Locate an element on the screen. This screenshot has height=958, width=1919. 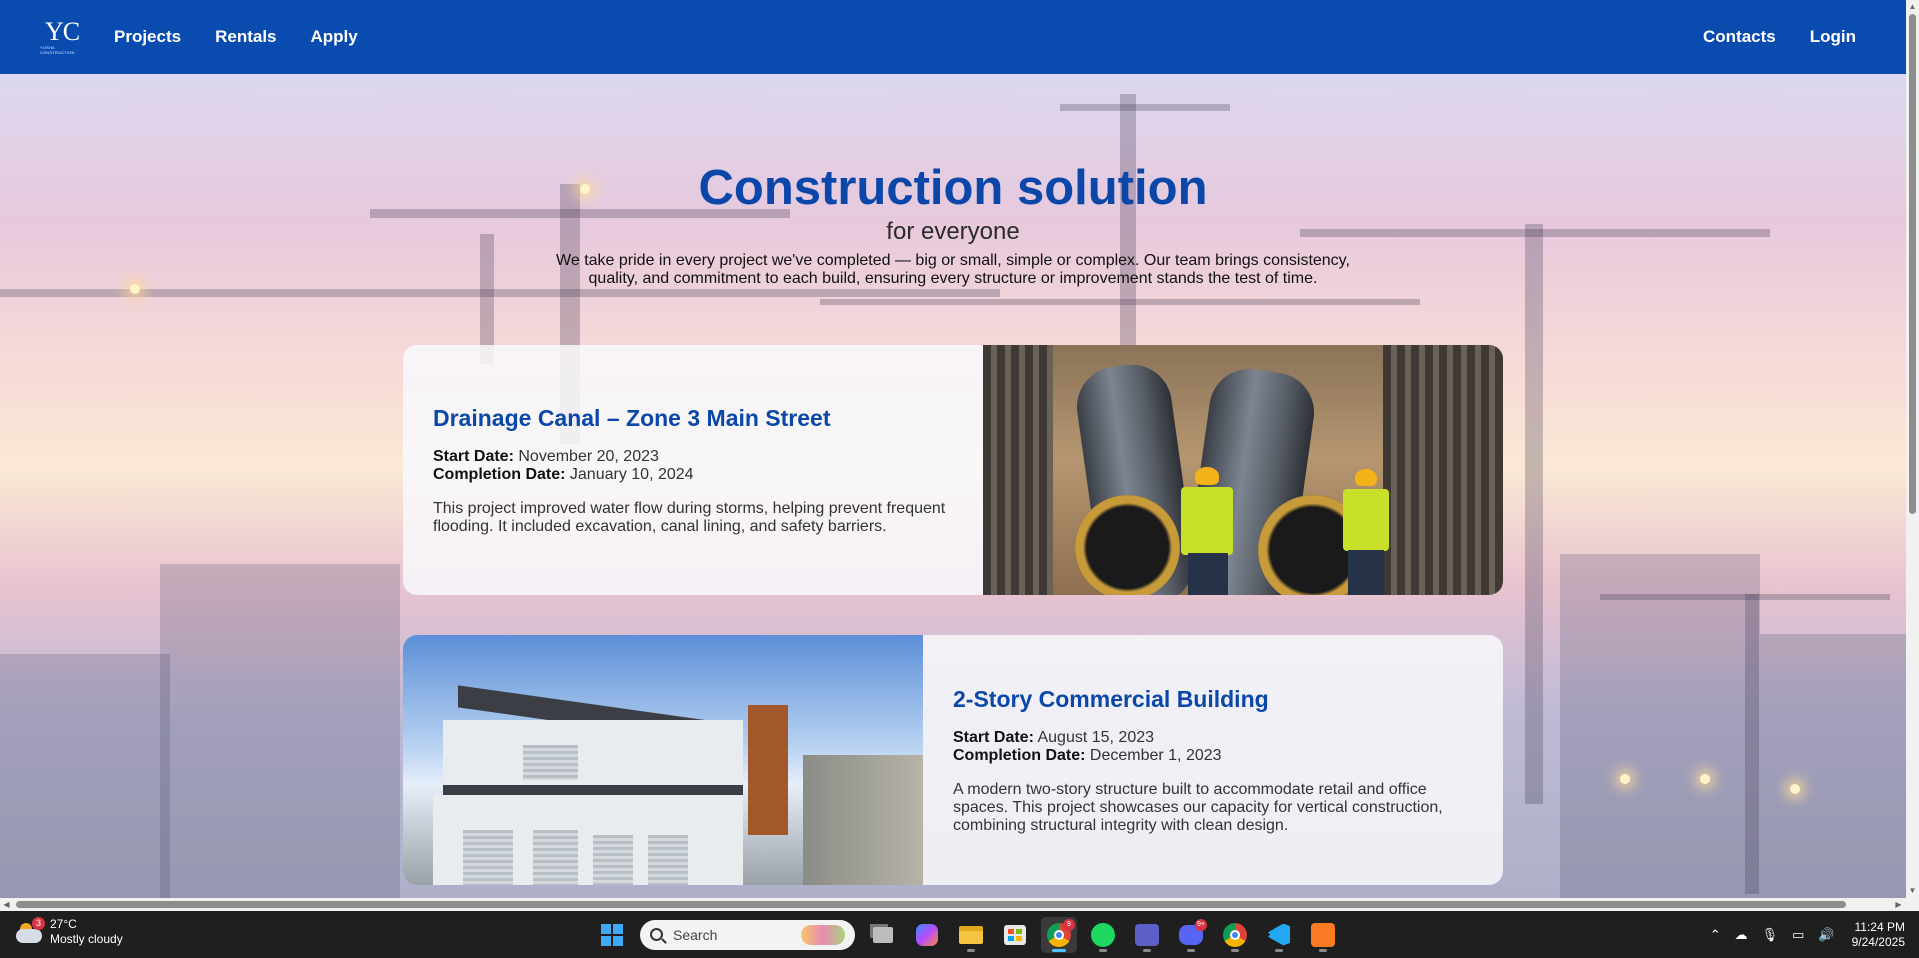
nav-link-apply: Apply is located at coordinates (334, 37).